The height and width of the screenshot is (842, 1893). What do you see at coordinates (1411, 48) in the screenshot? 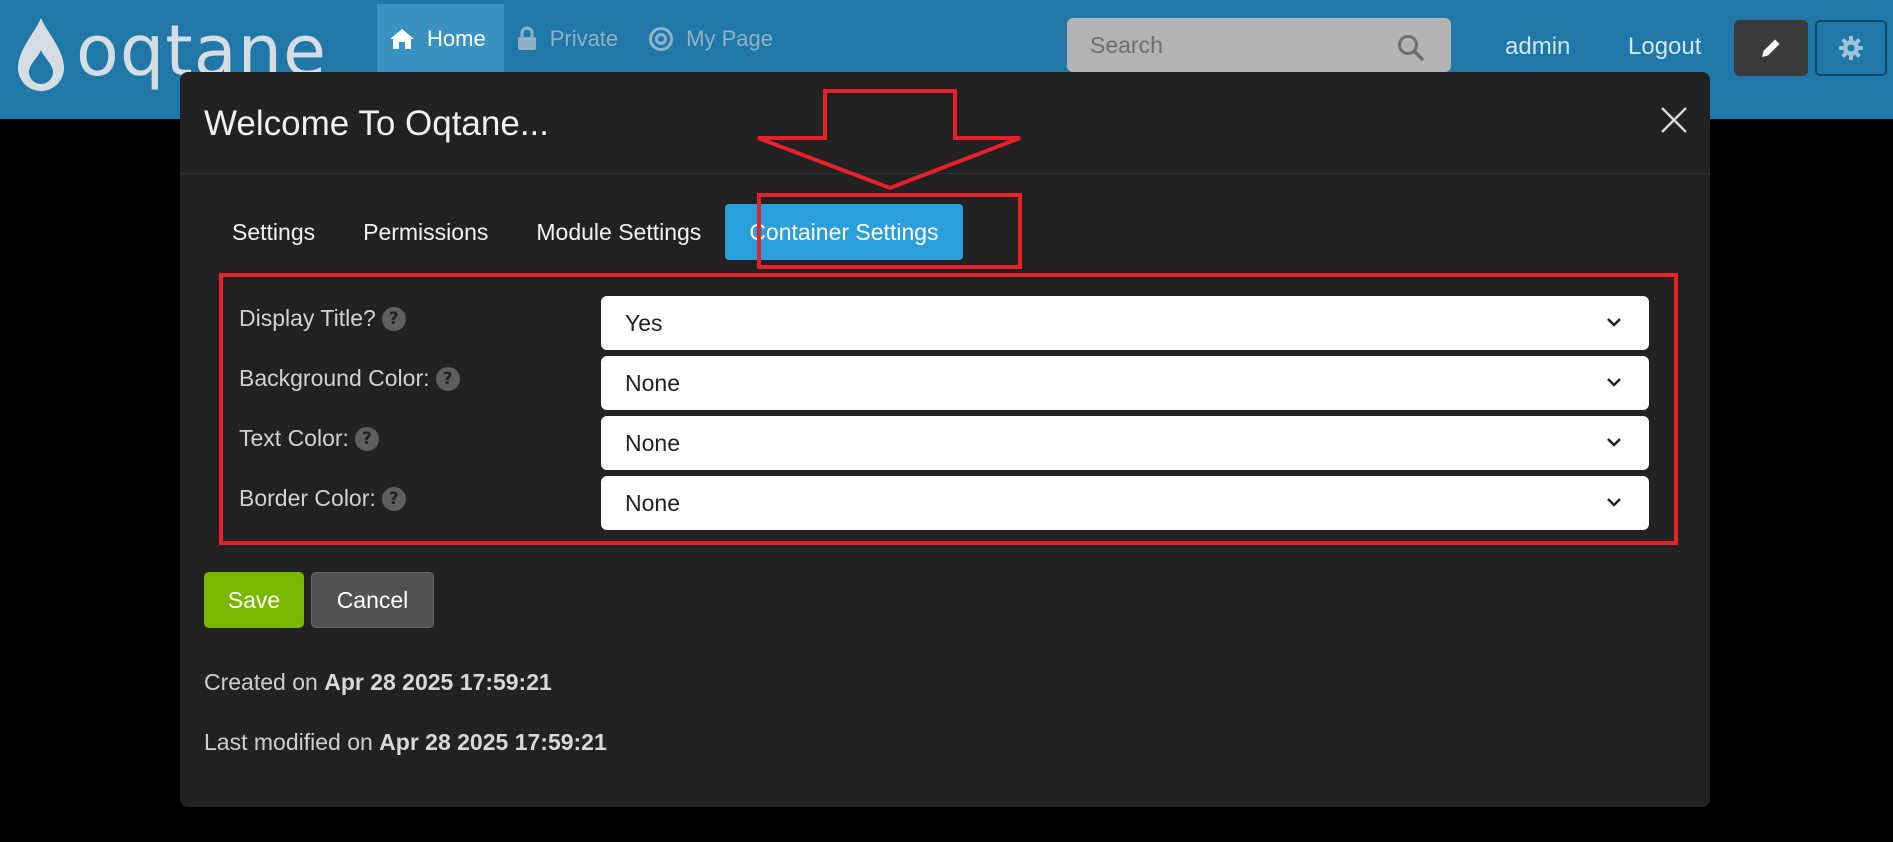
I see `search-icon` at bounding box center [1411, 48].